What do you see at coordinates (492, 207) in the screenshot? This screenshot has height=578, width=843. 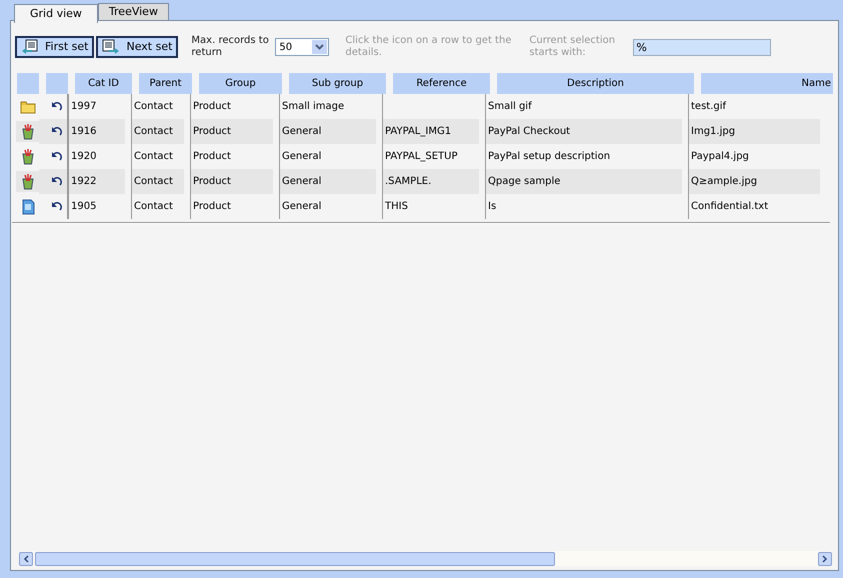 I see `table-cell-text: Is` at bounding box center [492, 207].